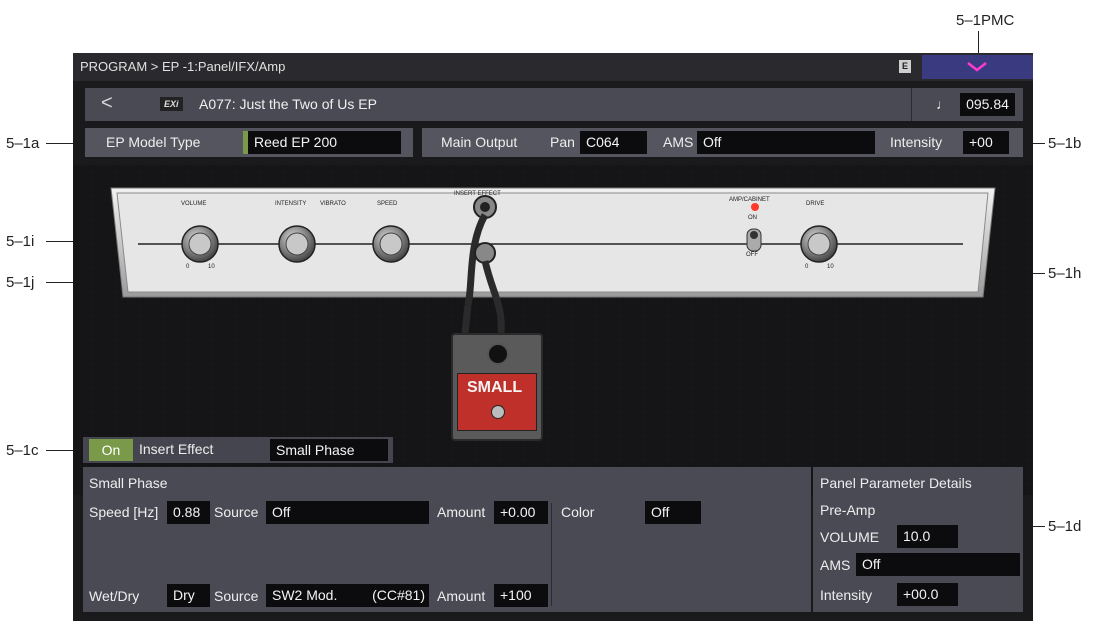 This screenshot has width=1095, height=624. I want to click on details-ams-field: Off, so click(938, 564).